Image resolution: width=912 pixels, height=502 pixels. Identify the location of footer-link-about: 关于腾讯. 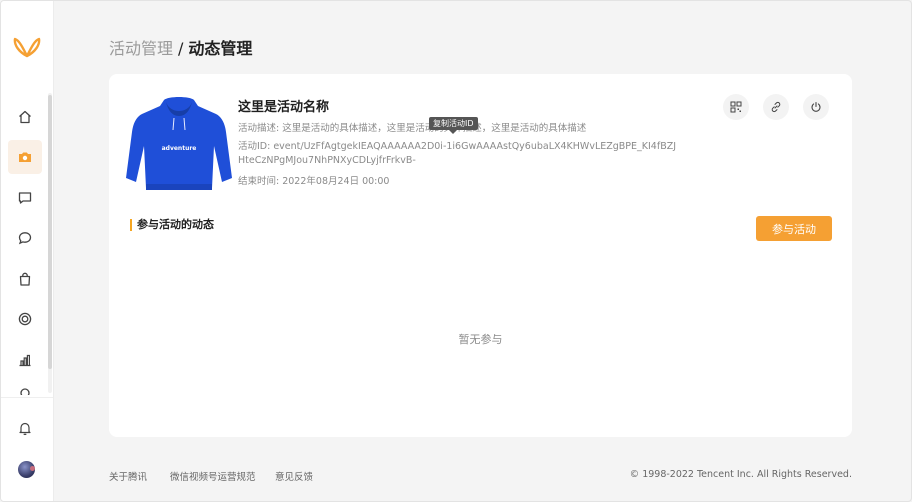
(128, 476).